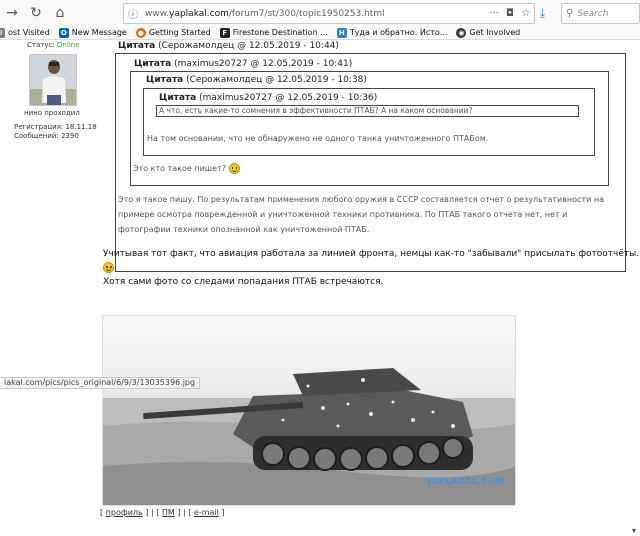 This screenshot has width=640, height=536. I want to click on bookmark-get-involved: ◉ Get Involved, so click(488, 32).